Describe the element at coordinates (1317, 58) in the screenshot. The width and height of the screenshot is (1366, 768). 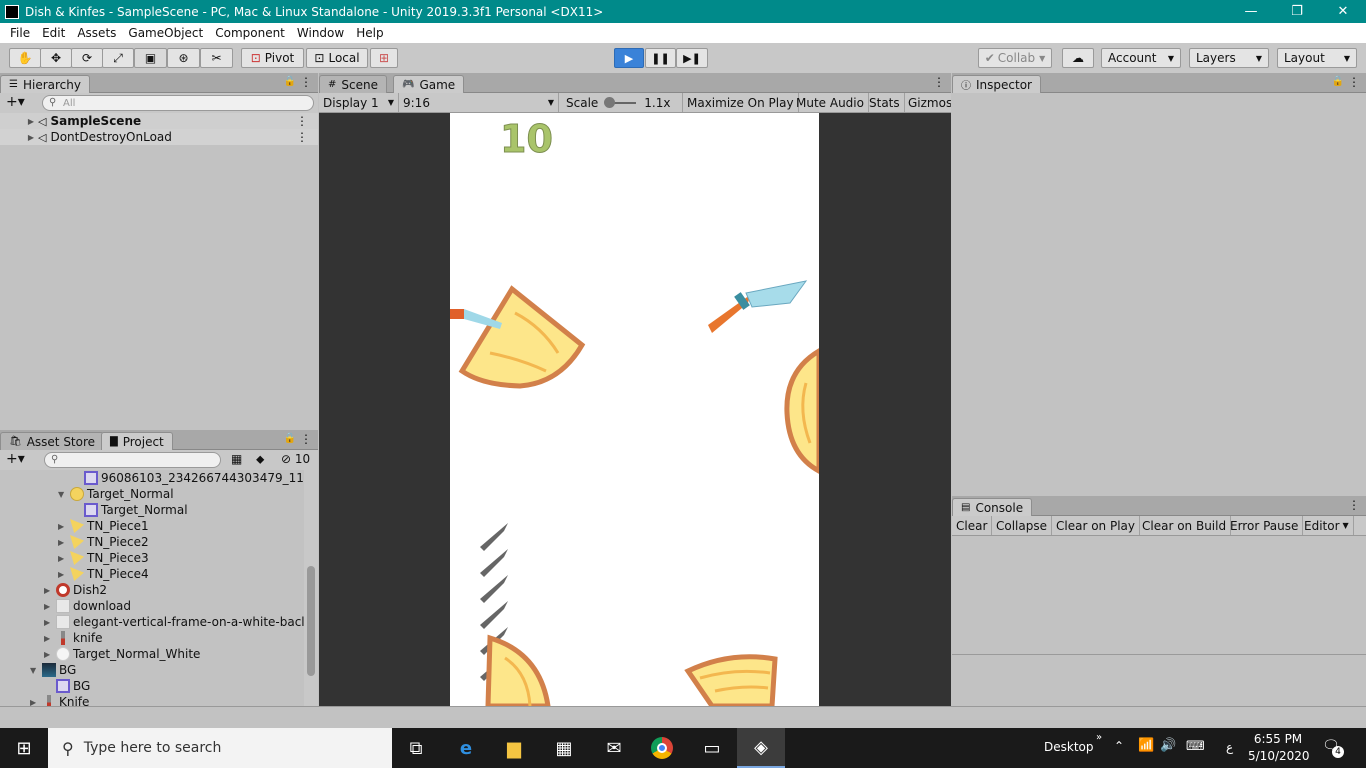
I see `layout-dropdown: Layout ▼` at that location.